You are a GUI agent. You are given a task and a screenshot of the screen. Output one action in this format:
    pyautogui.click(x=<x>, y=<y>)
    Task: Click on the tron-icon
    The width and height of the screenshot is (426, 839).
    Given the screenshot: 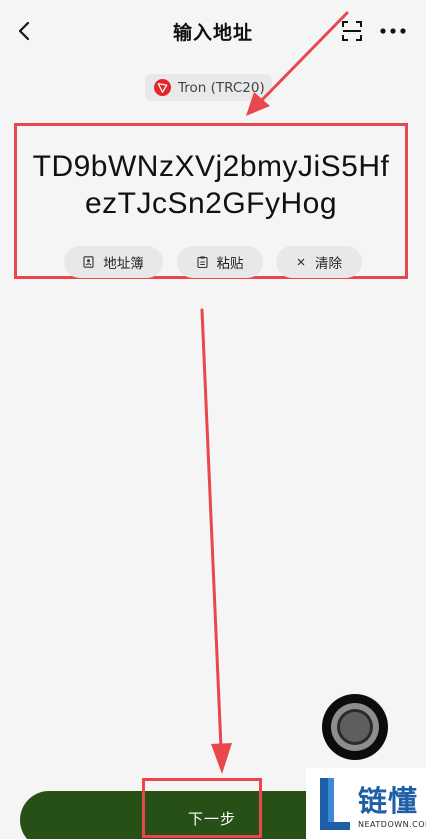 What is the action you would take?
    pyautogui.click(x=162, y=87)
    